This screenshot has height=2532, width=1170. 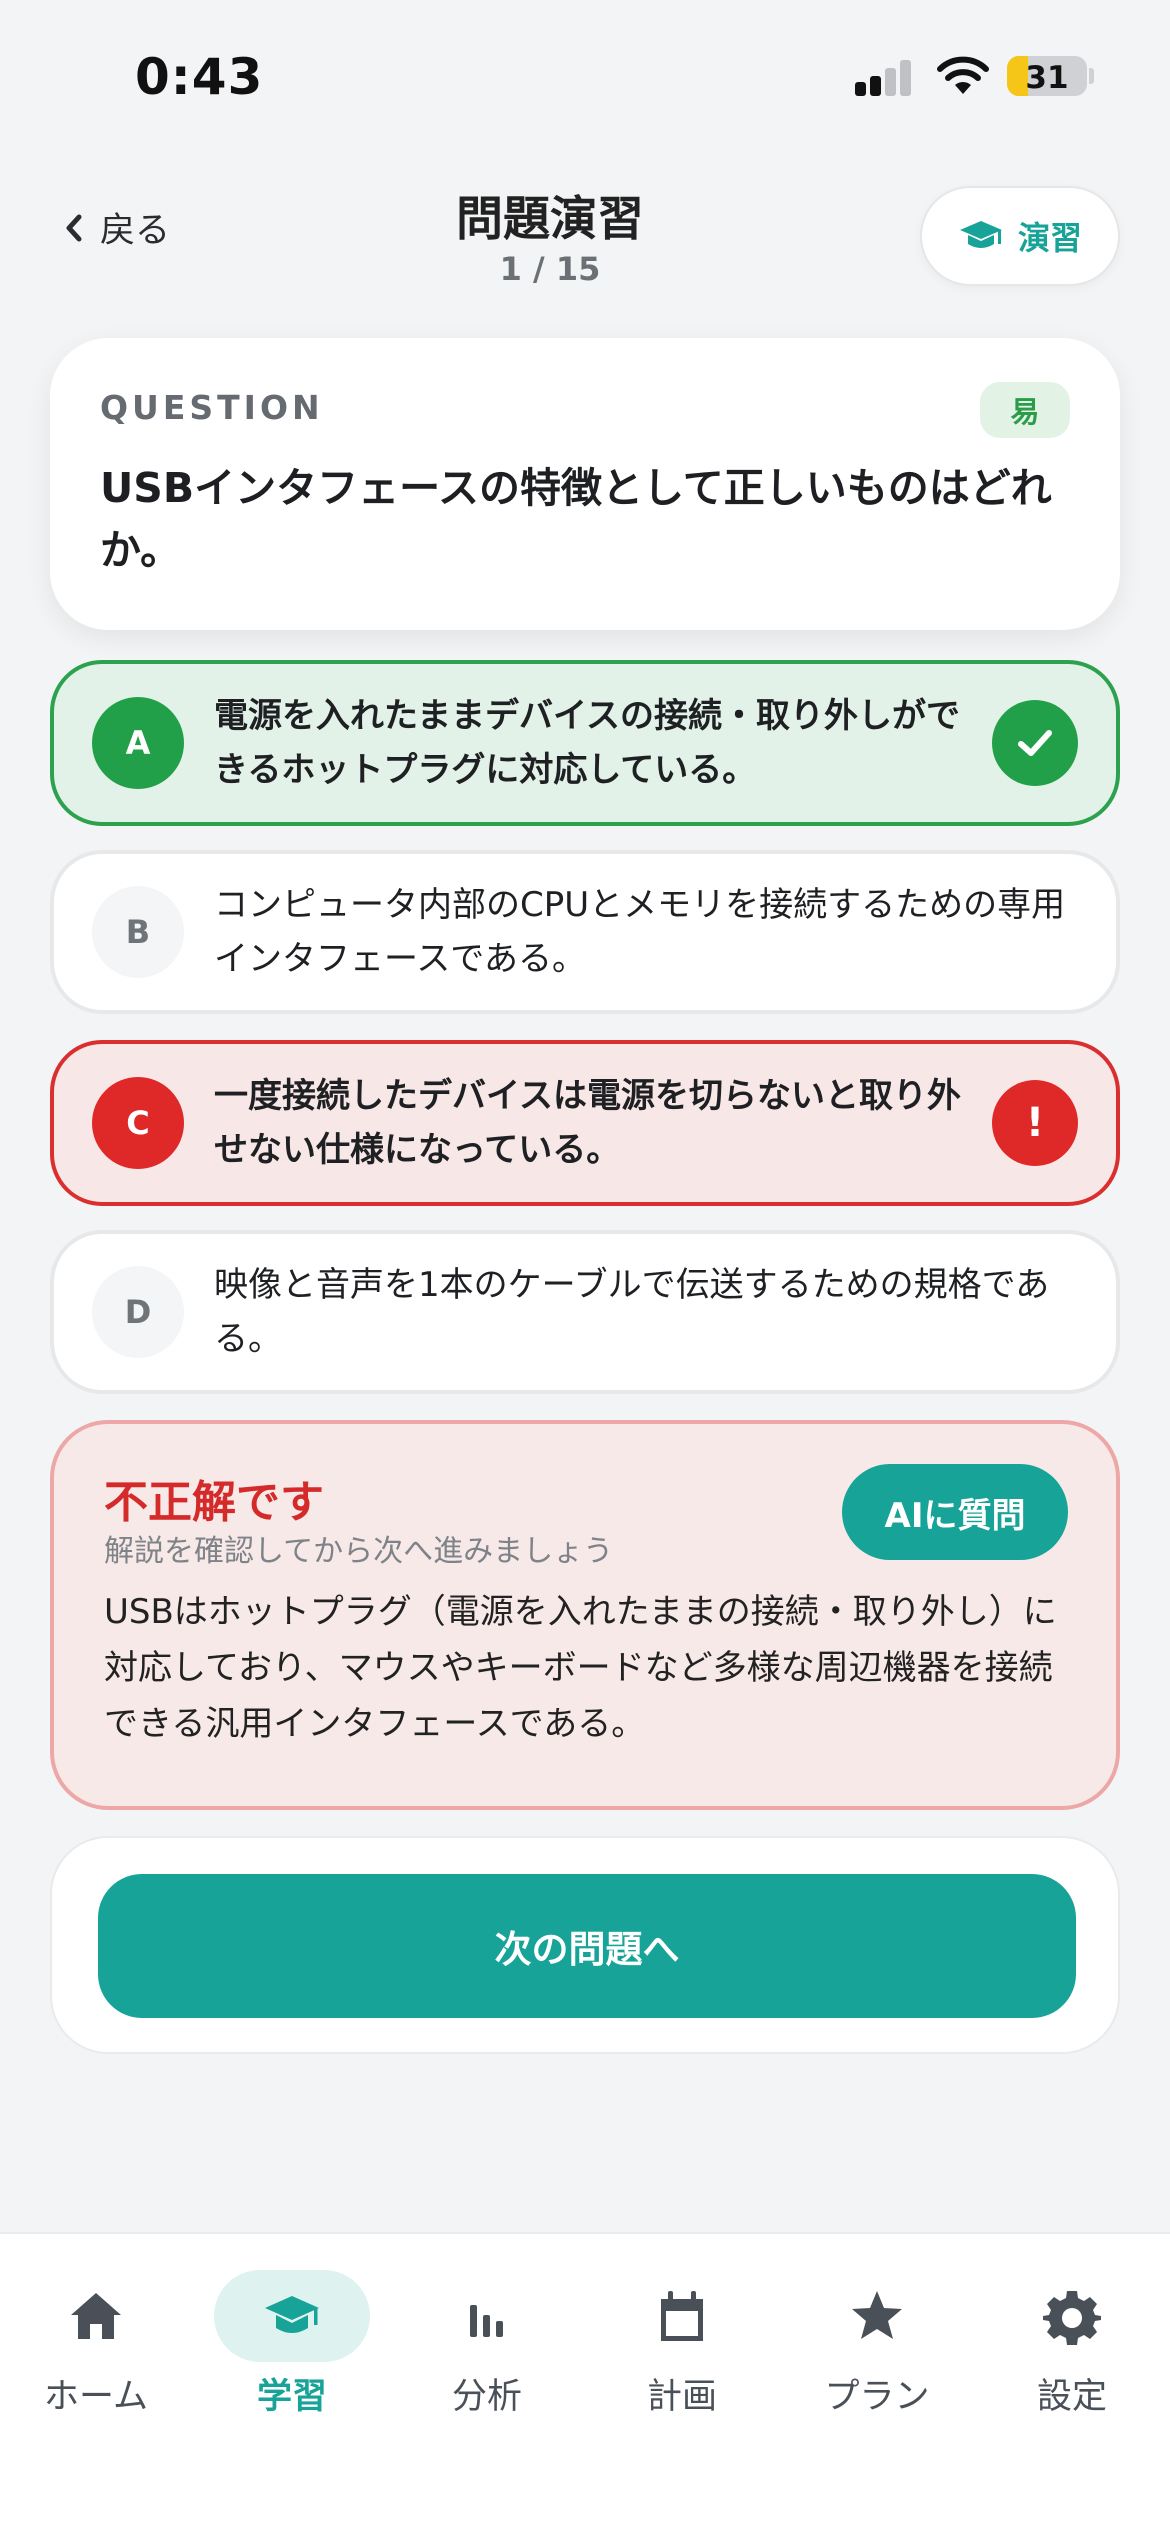 What do you see at coordinates (877, 2315) in the screenshot?
I see `star-icon` at bounding box center [877, 2315].